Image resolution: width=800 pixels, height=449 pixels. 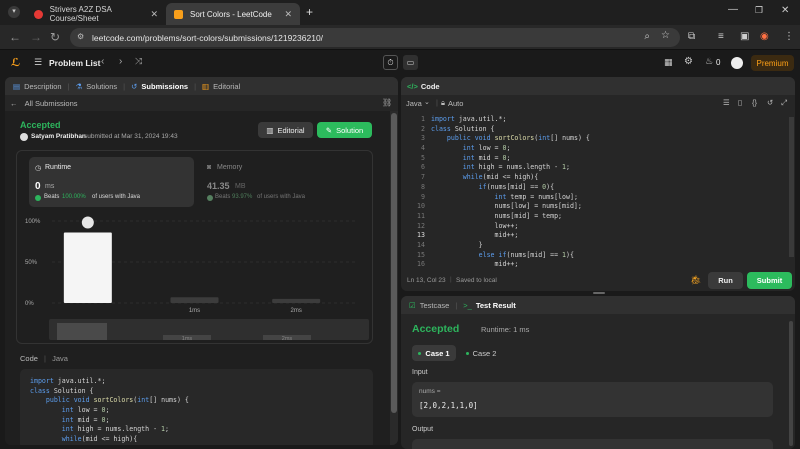 What do you see at coordinates (413, 192) in the screenshot?
I see `line-numbers: 1 2 3 4 5 6 7 8 9 10 11 12 13 14 15 16` at bounding box center [413, 192].